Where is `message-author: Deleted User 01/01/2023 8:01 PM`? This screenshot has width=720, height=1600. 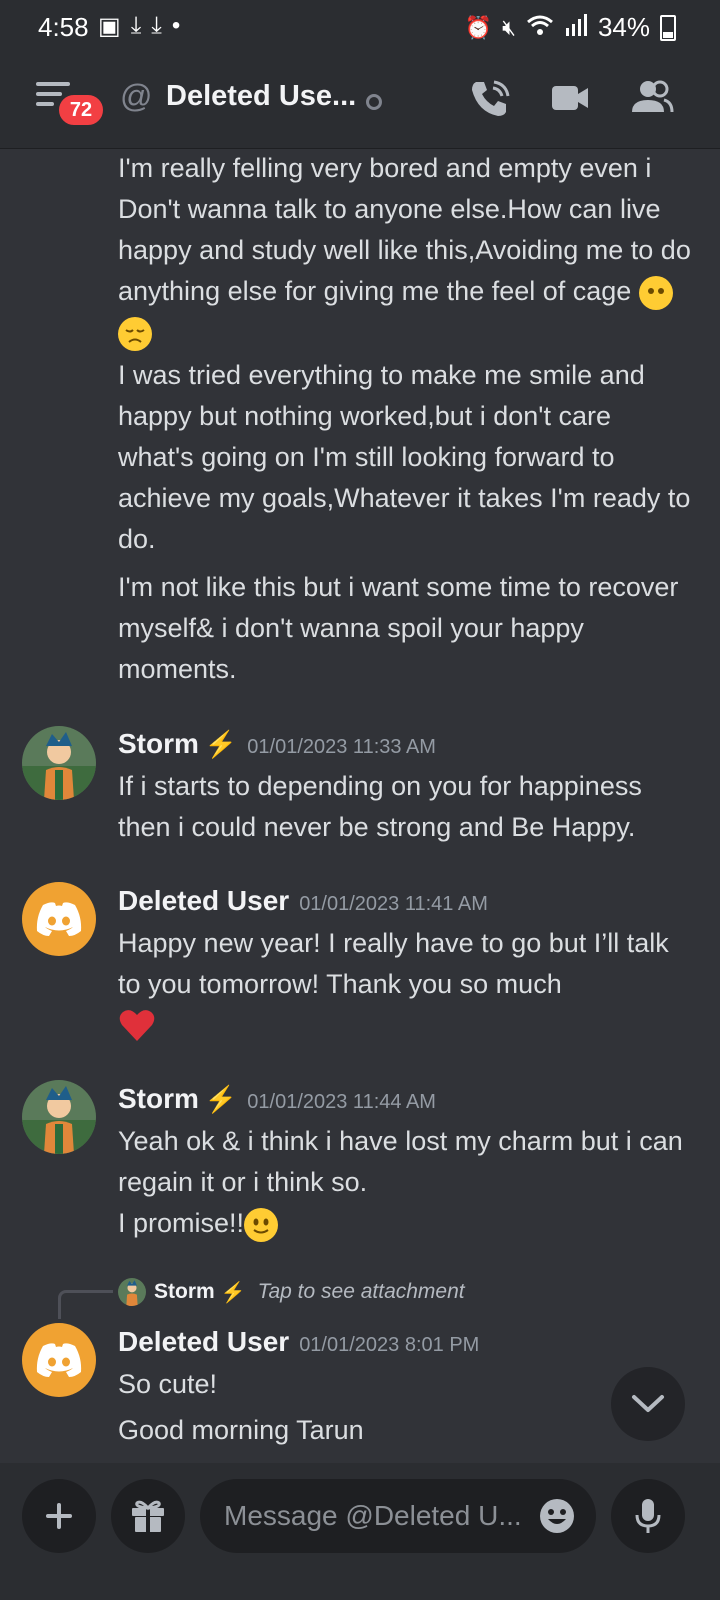 message-author: Deleted User 01/01/2023 8:01 PM is located at coordinates (298, 1342).